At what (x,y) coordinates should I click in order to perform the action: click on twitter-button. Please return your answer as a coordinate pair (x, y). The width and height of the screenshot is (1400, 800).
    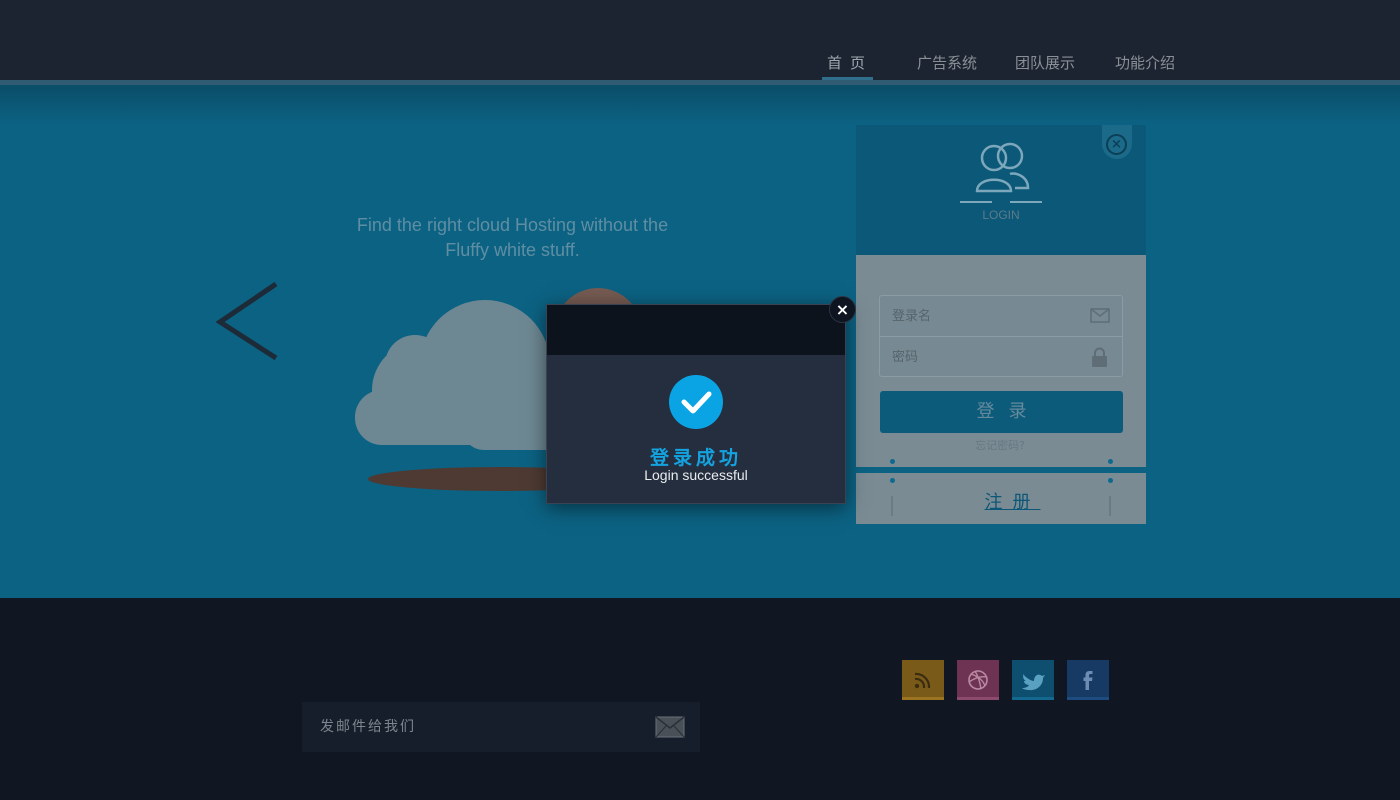
    Looking at the image, I should click on (1033, 680).